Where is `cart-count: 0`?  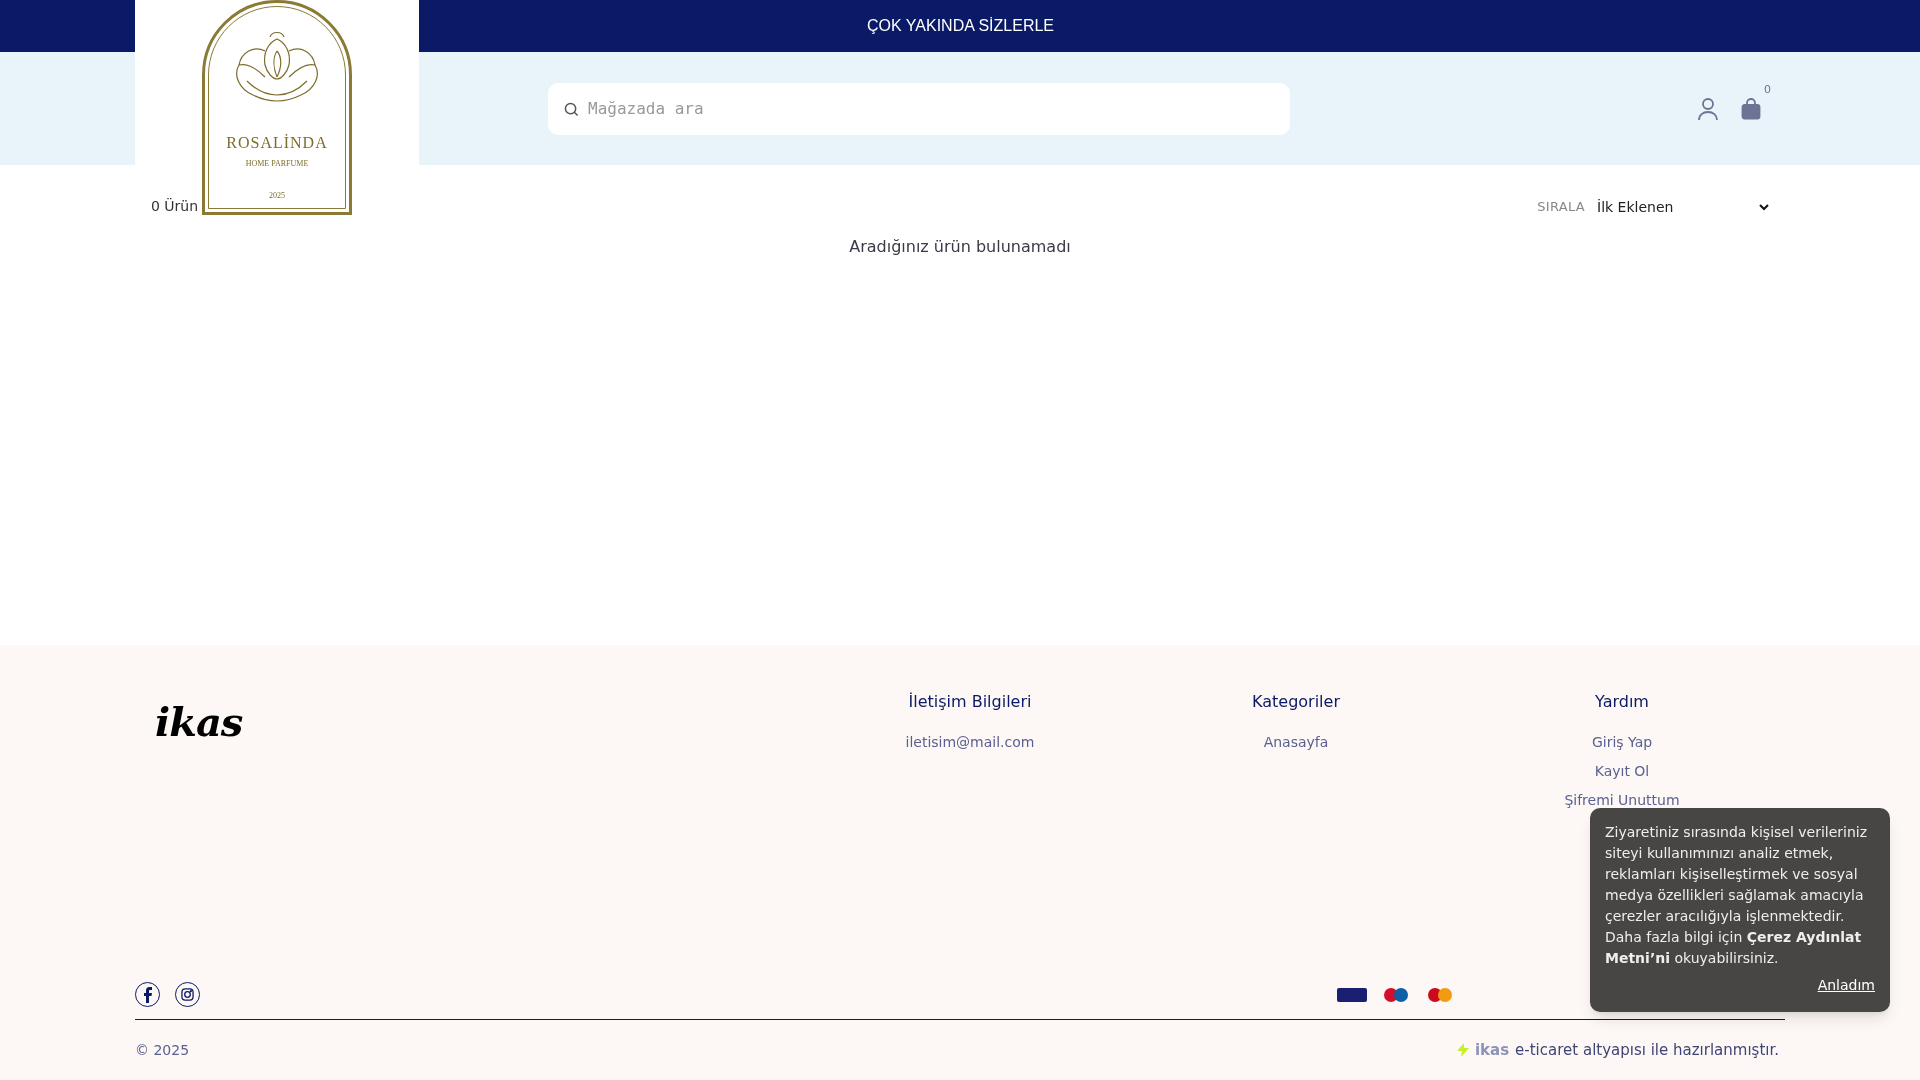 cart-count: 0 is located at coordinates (1767, 89).